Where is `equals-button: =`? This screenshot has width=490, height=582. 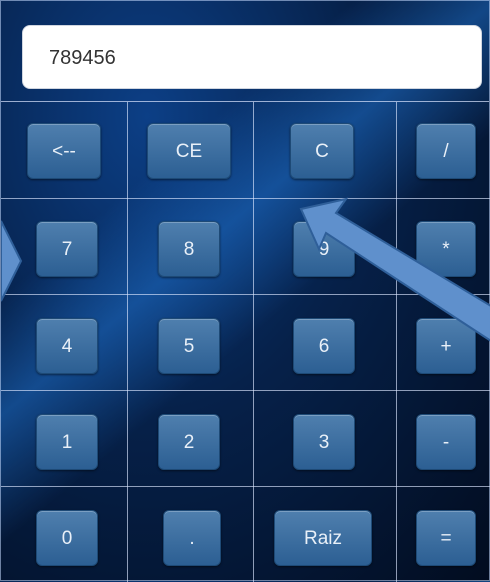 equals-button: = is located at coordinates (446, 538).